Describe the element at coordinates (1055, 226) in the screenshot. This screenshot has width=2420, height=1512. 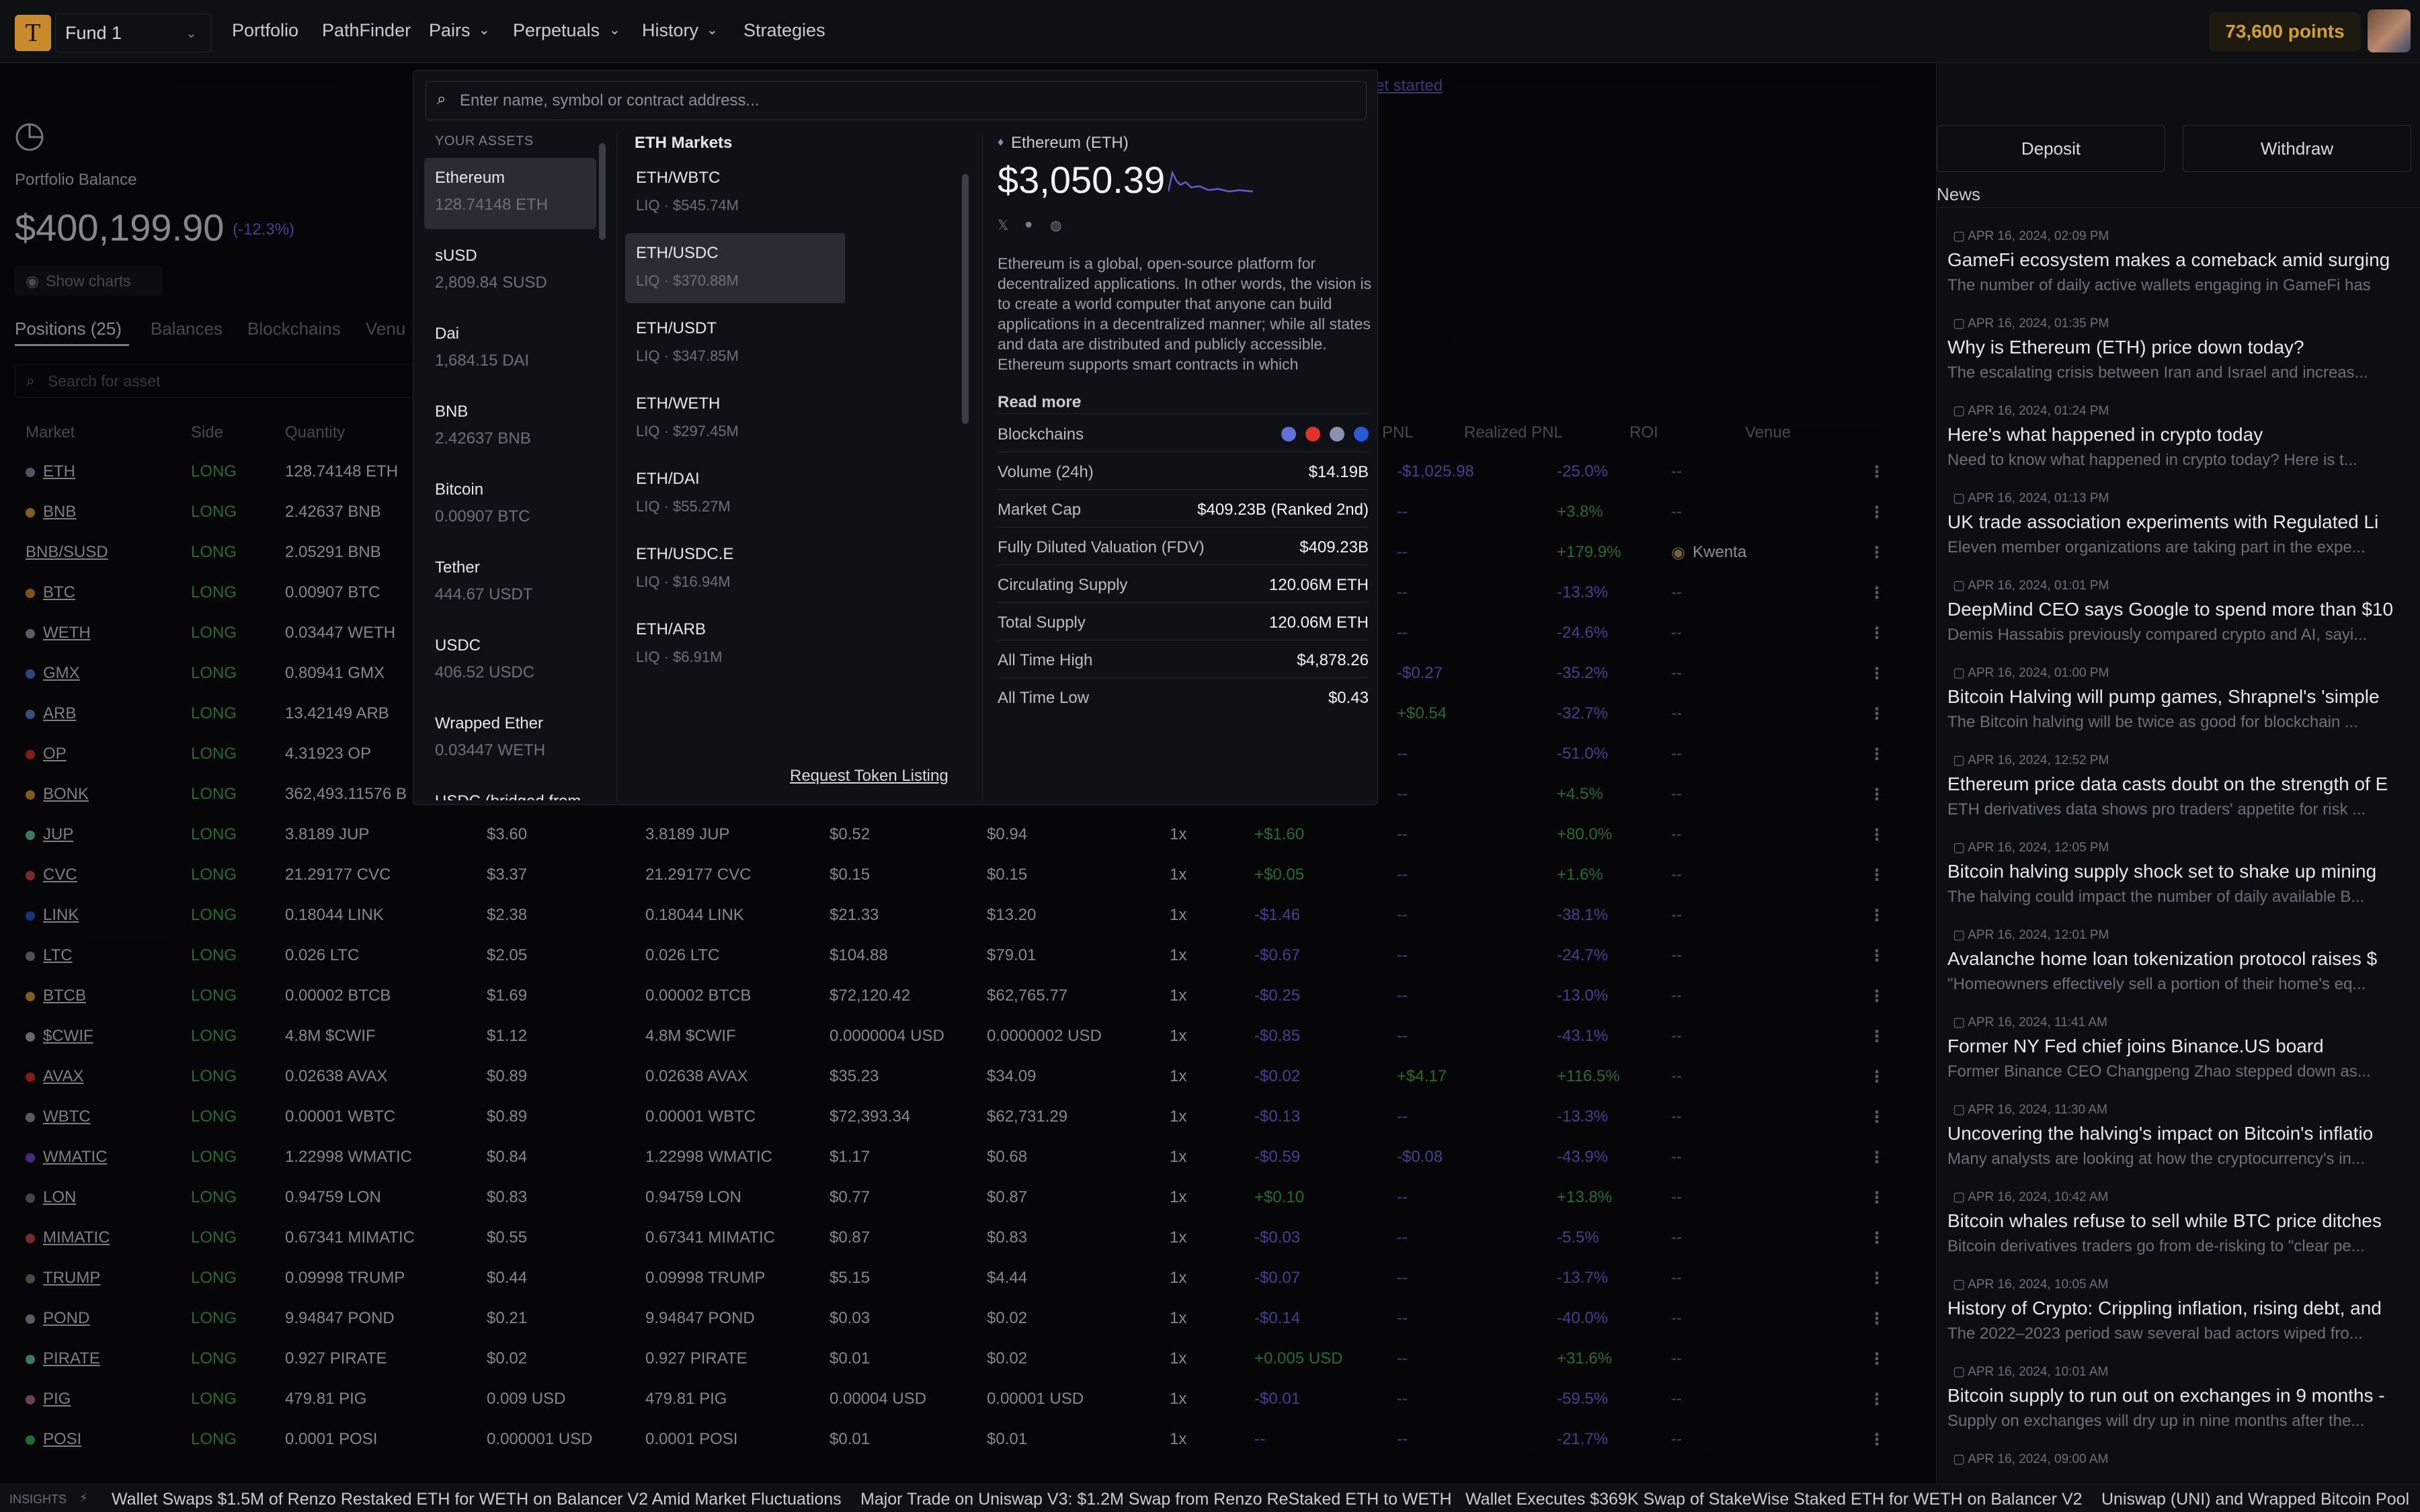
I see `reddit-icon: ◍` at that location.